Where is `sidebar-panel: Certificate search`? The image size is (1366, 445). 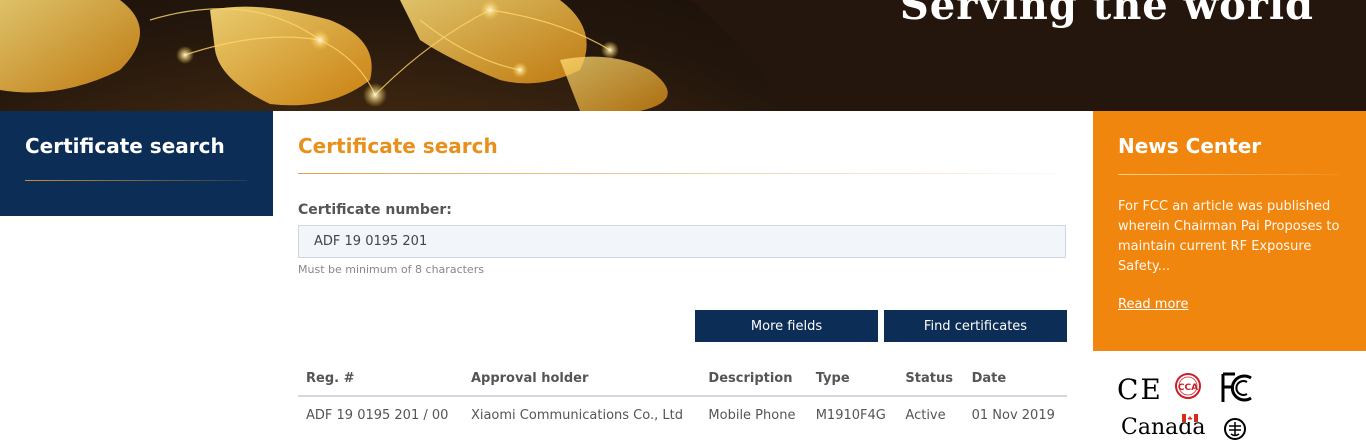 sidebar-panel: Certificate search is located at coordinates (136, 163).